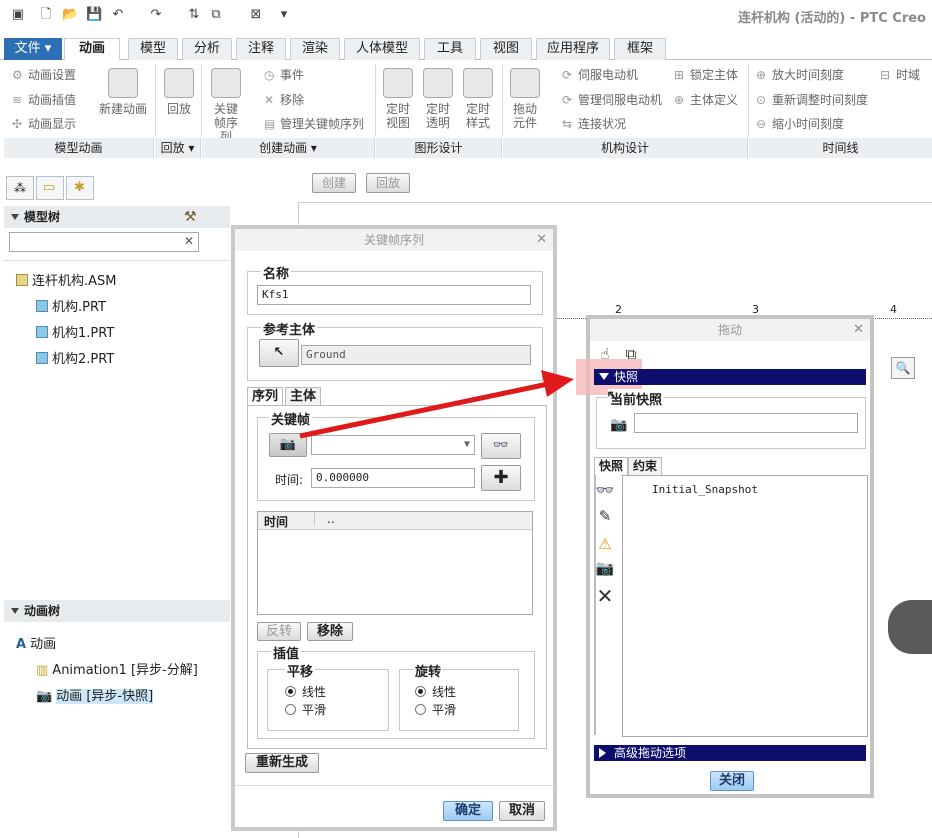 The width and height of the screenshot is (932, 838). I want to click on mouse-cursor-icon: ↖, so click(613, 395).